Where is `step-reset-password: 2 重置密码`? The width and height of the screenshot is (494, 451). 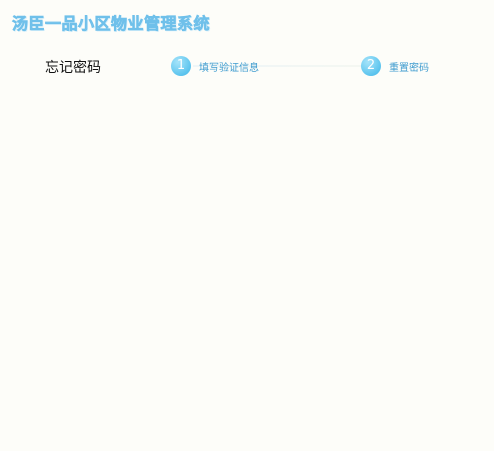 step-reset-password: 2 重置密码 is located at coordinates (395, 66).